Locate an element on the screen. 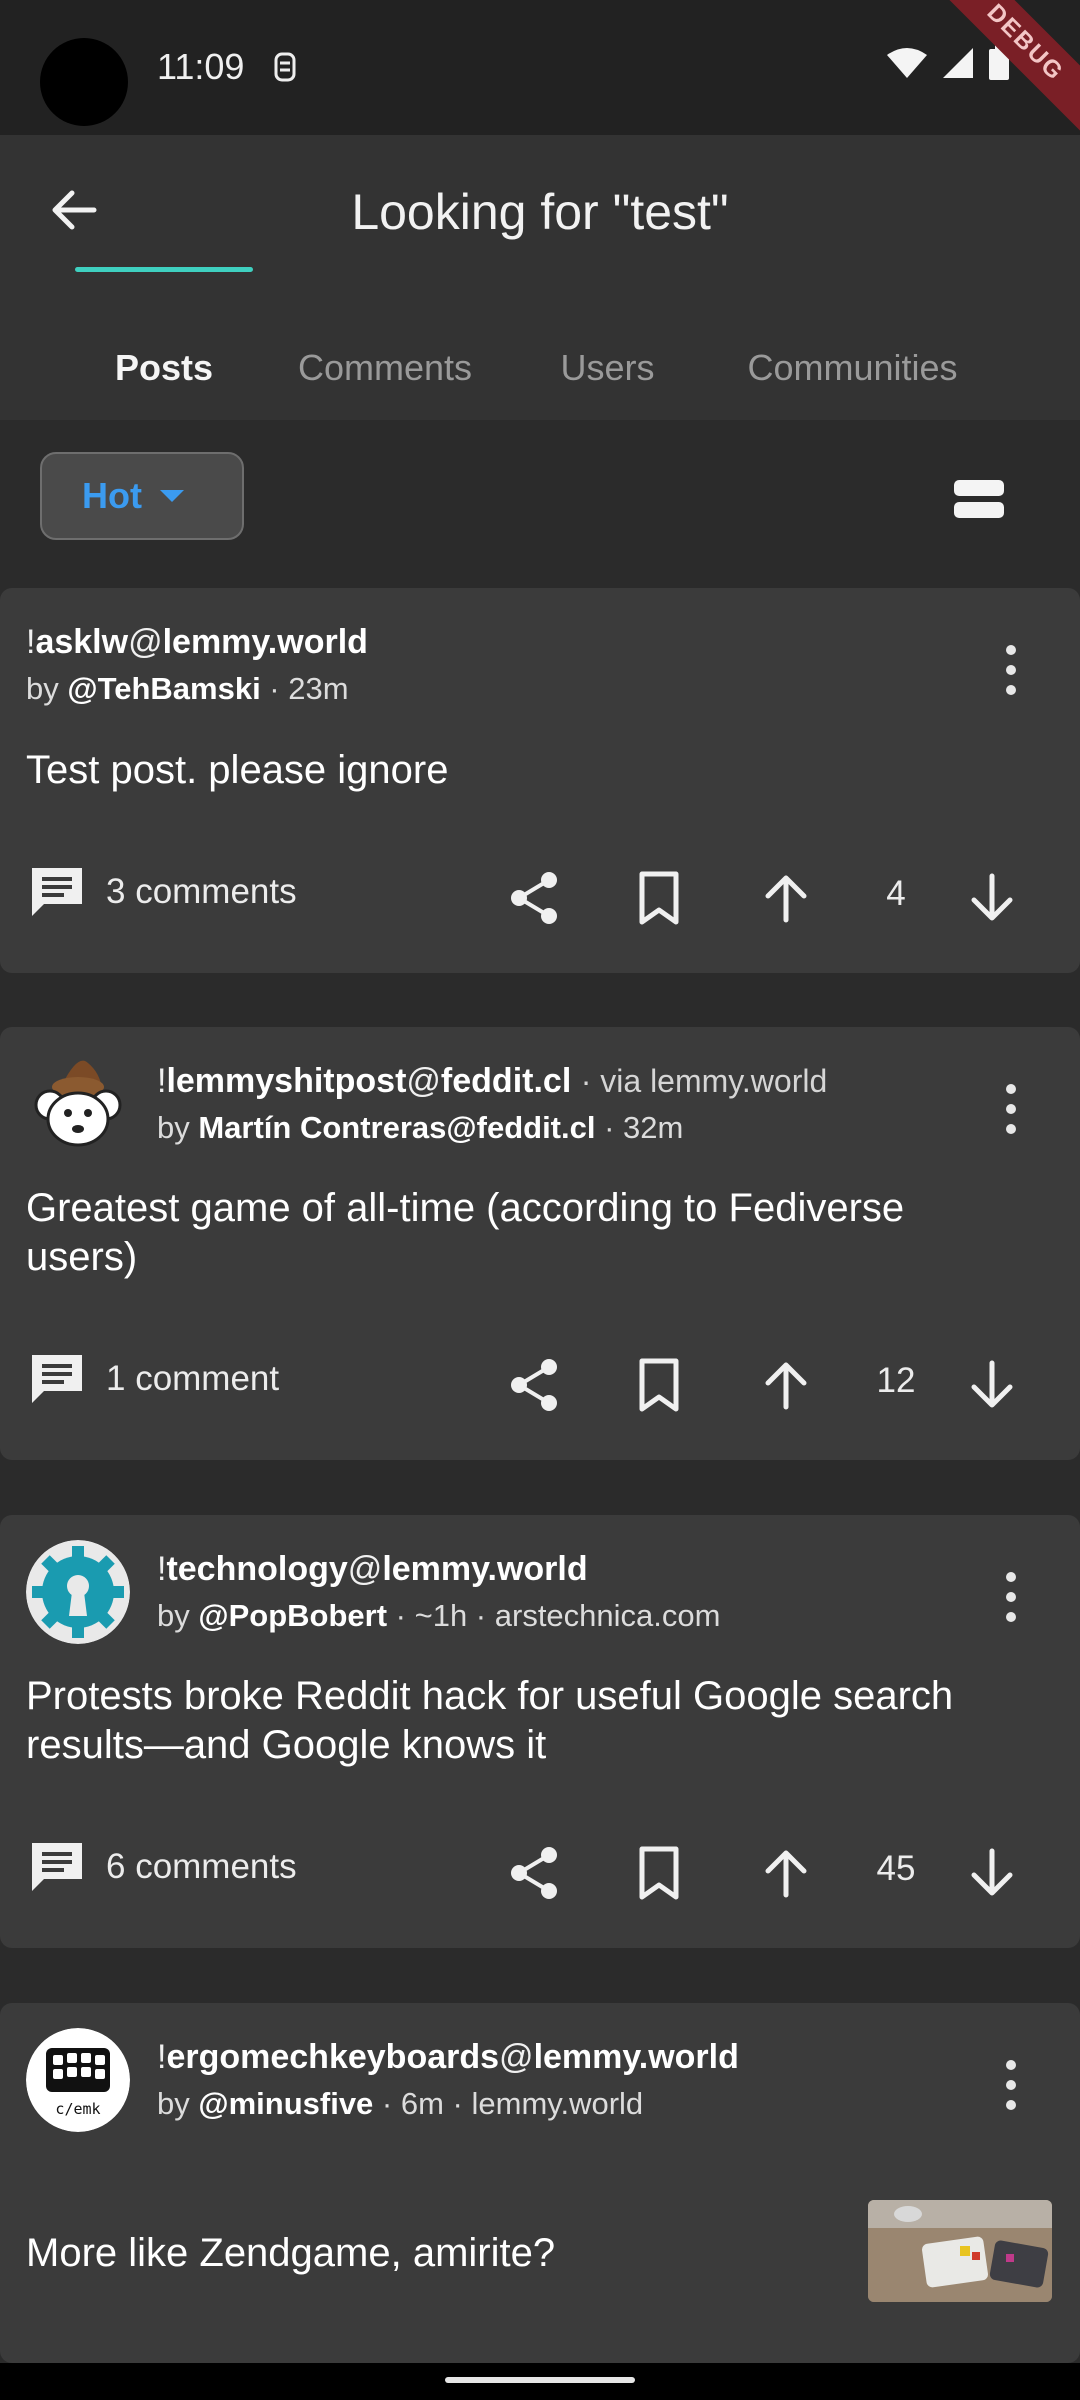  post-actions: 3 comments 4 is located at coordinates (540, 898).